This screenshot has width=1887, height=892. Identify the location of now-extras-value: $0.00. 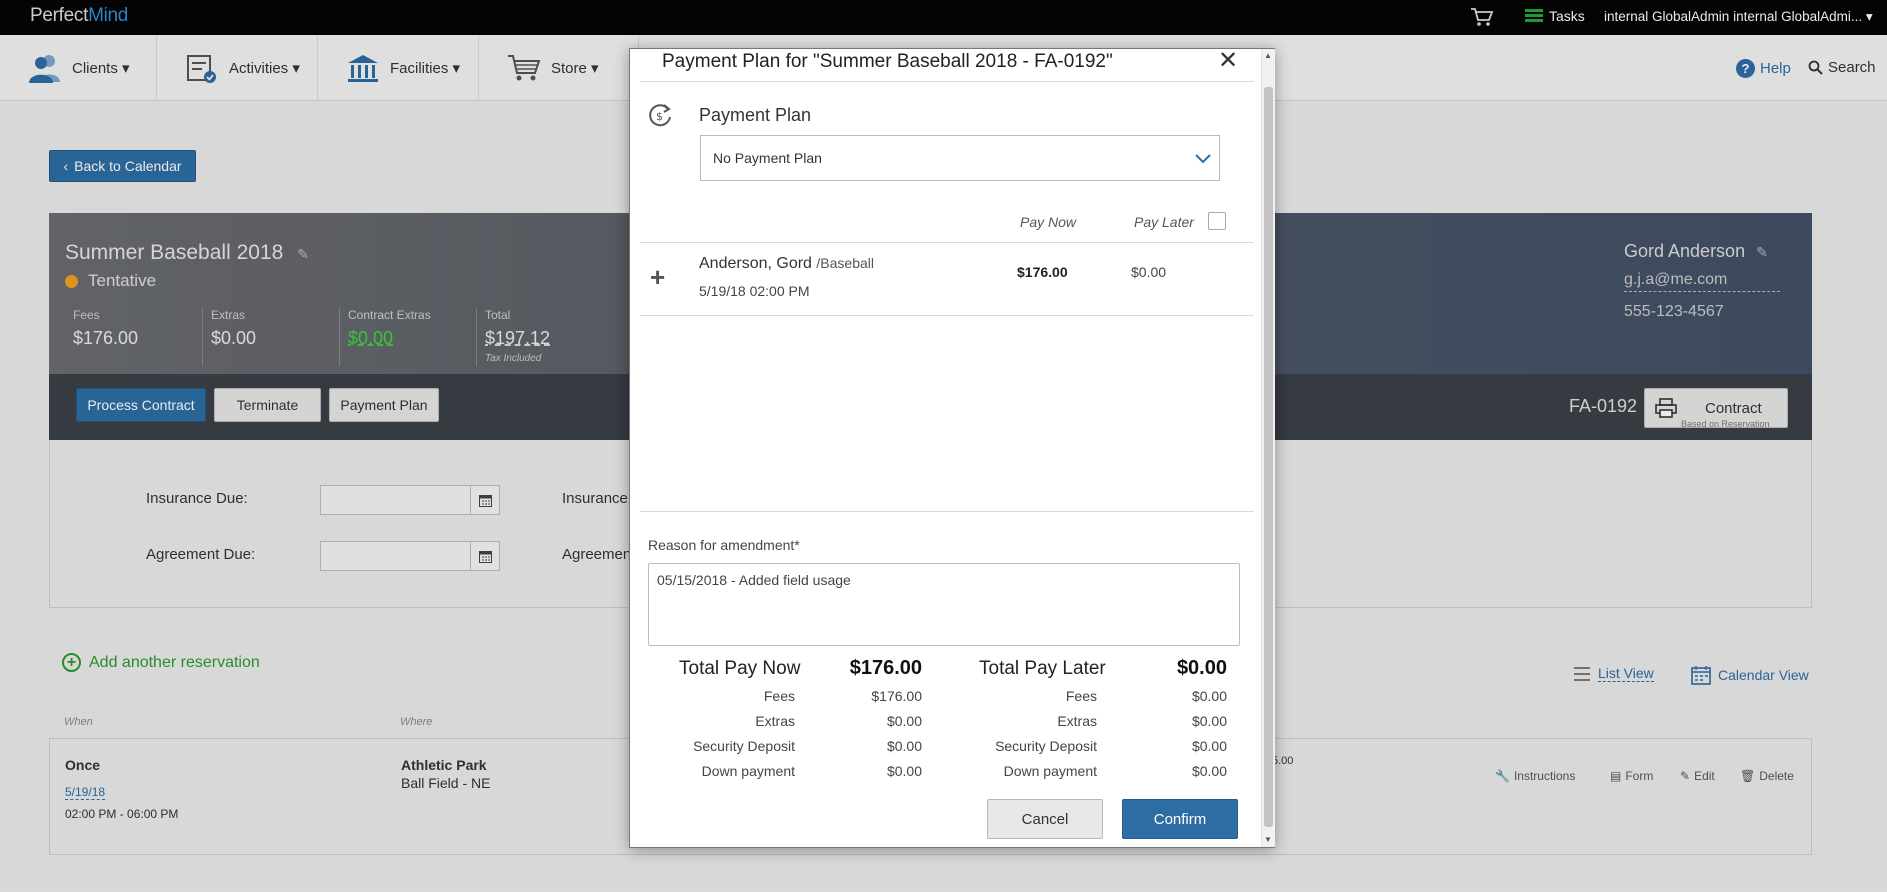
(904, 721).